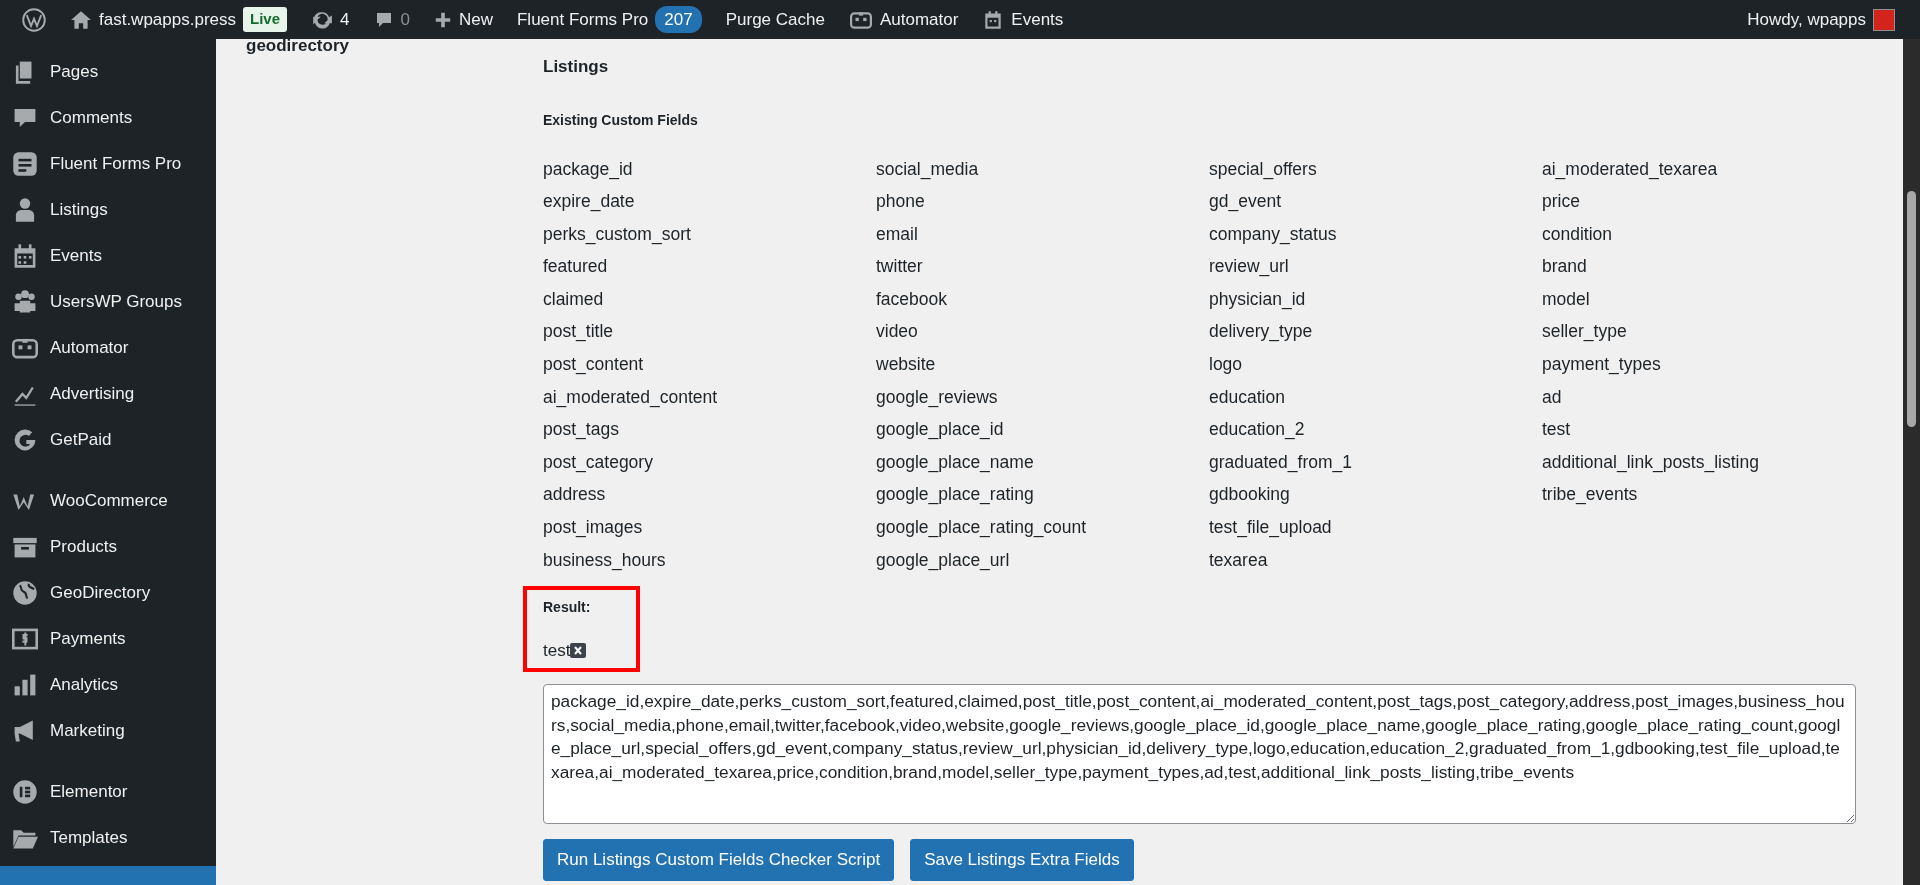 This screenshot has width=1920, height=885. Describe the element at coordinates (906, 365) in the screenshot. I see `field-name: website` at that location.